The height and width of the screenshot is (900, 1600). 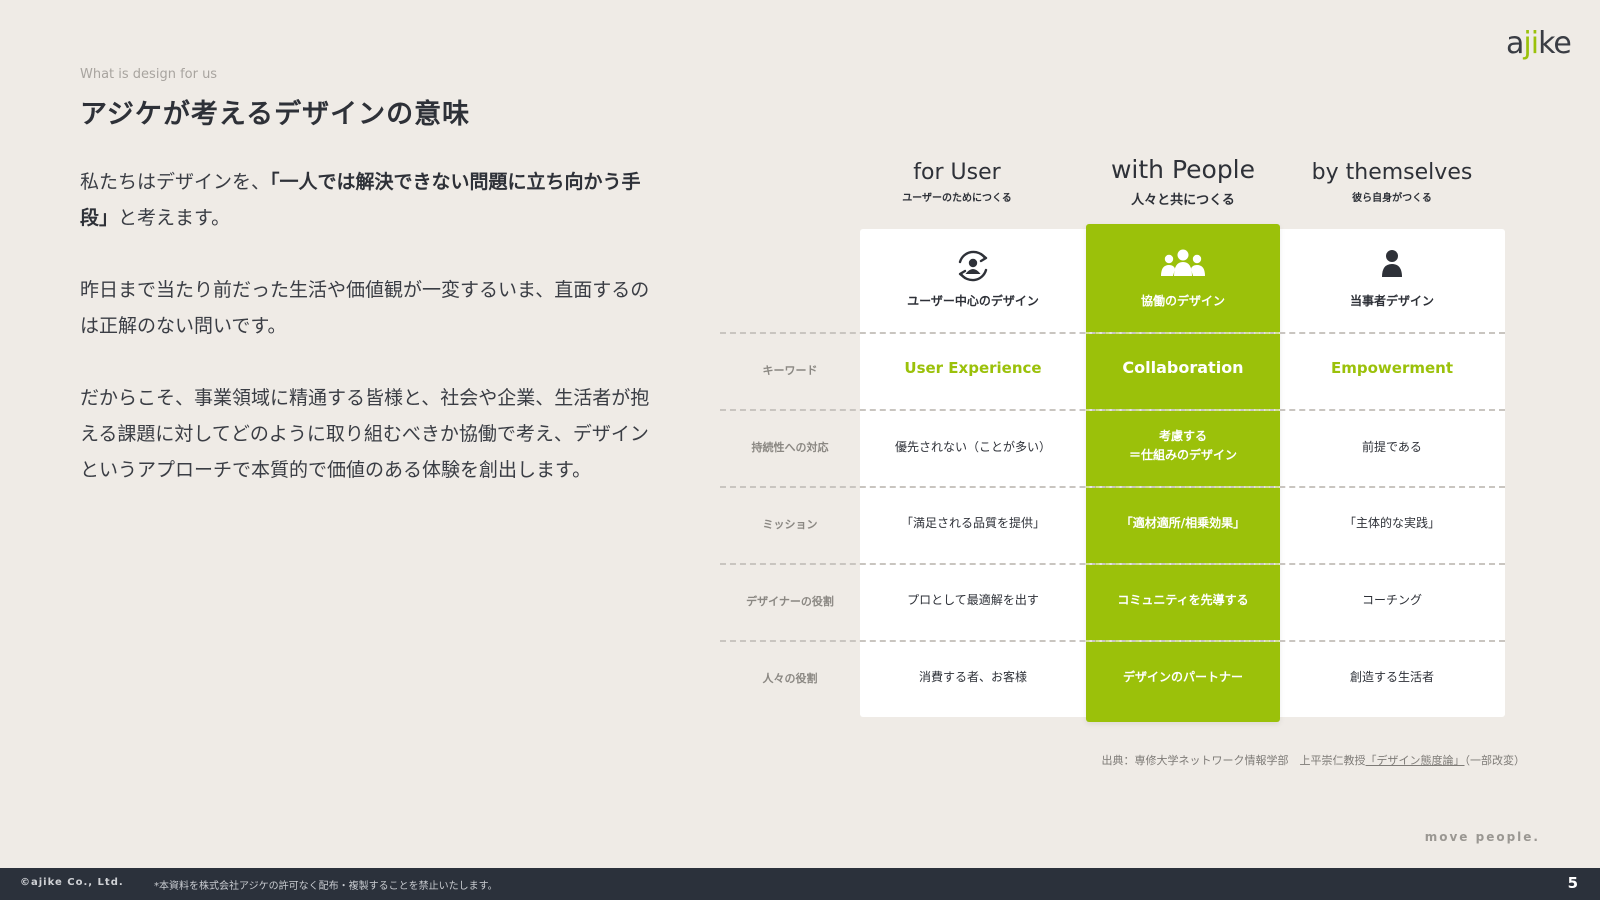 I want to click on col-head-for-user: for User ユーザーのためにつくる, so click(x=957, y=182).